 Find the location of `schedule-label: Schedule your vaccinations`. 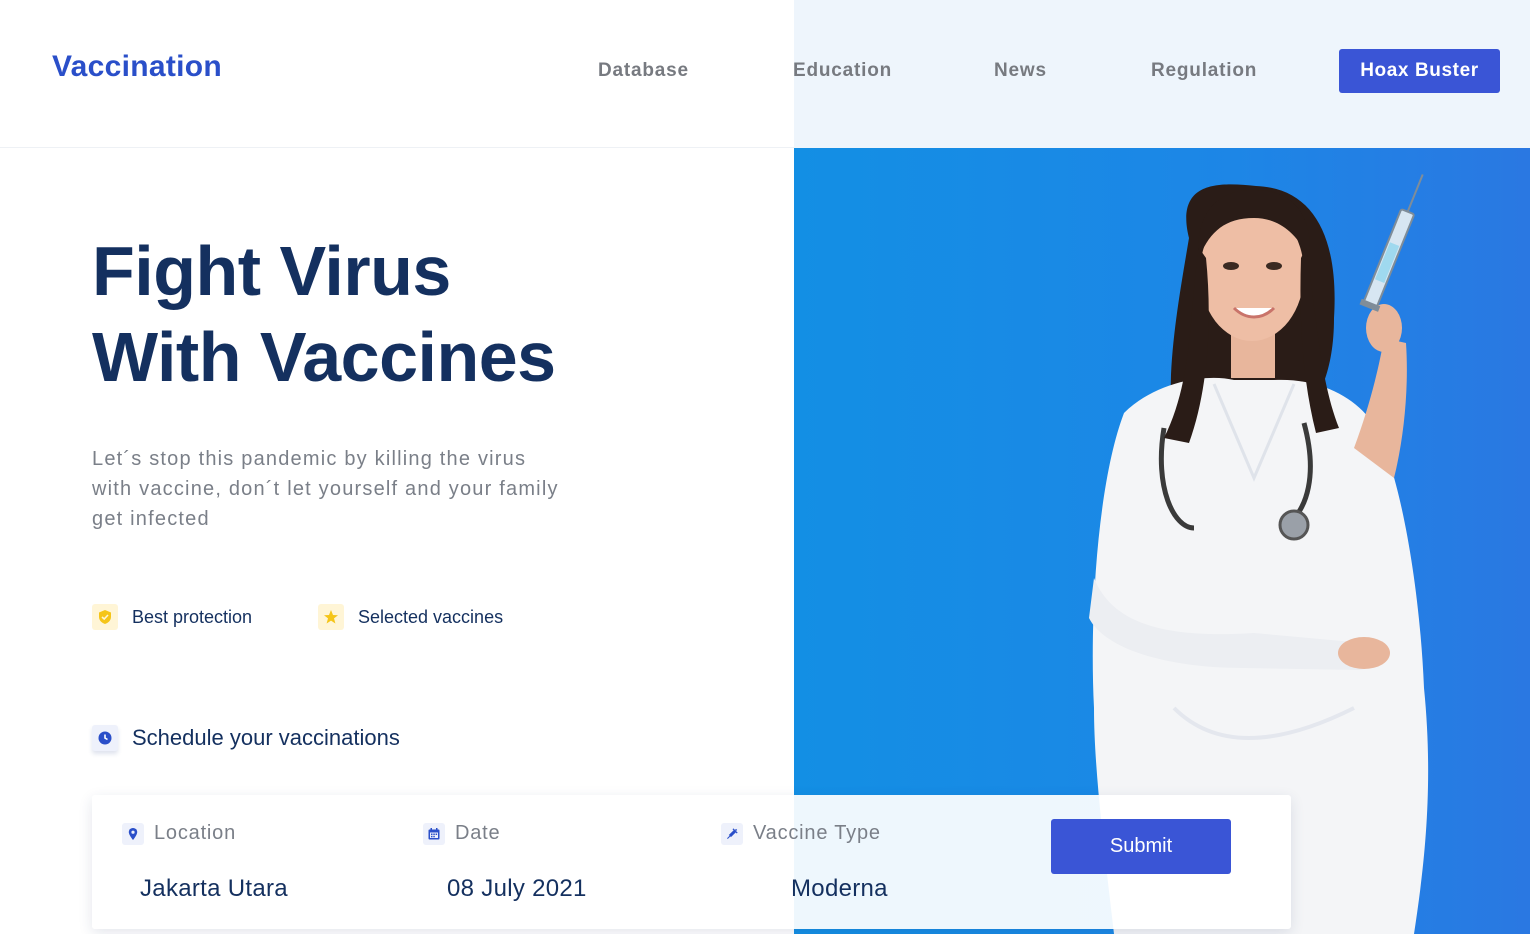

schedule-label: Schedule your vaccinations is located at coordinates (266, 737).